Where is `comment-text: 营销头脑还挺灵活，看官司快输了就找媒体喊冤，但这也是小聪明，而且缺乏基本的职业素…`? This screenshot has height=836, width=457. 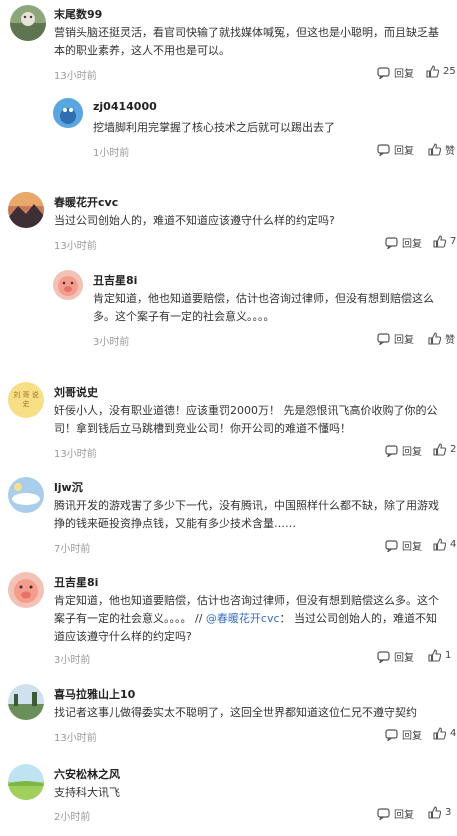
comment-text: 营销头脑还挺灵活，看官司快输了就找媒体喊冤，但这也是小聪明，而且缺乏基本的职业素… is located at coordinates (246, 41).